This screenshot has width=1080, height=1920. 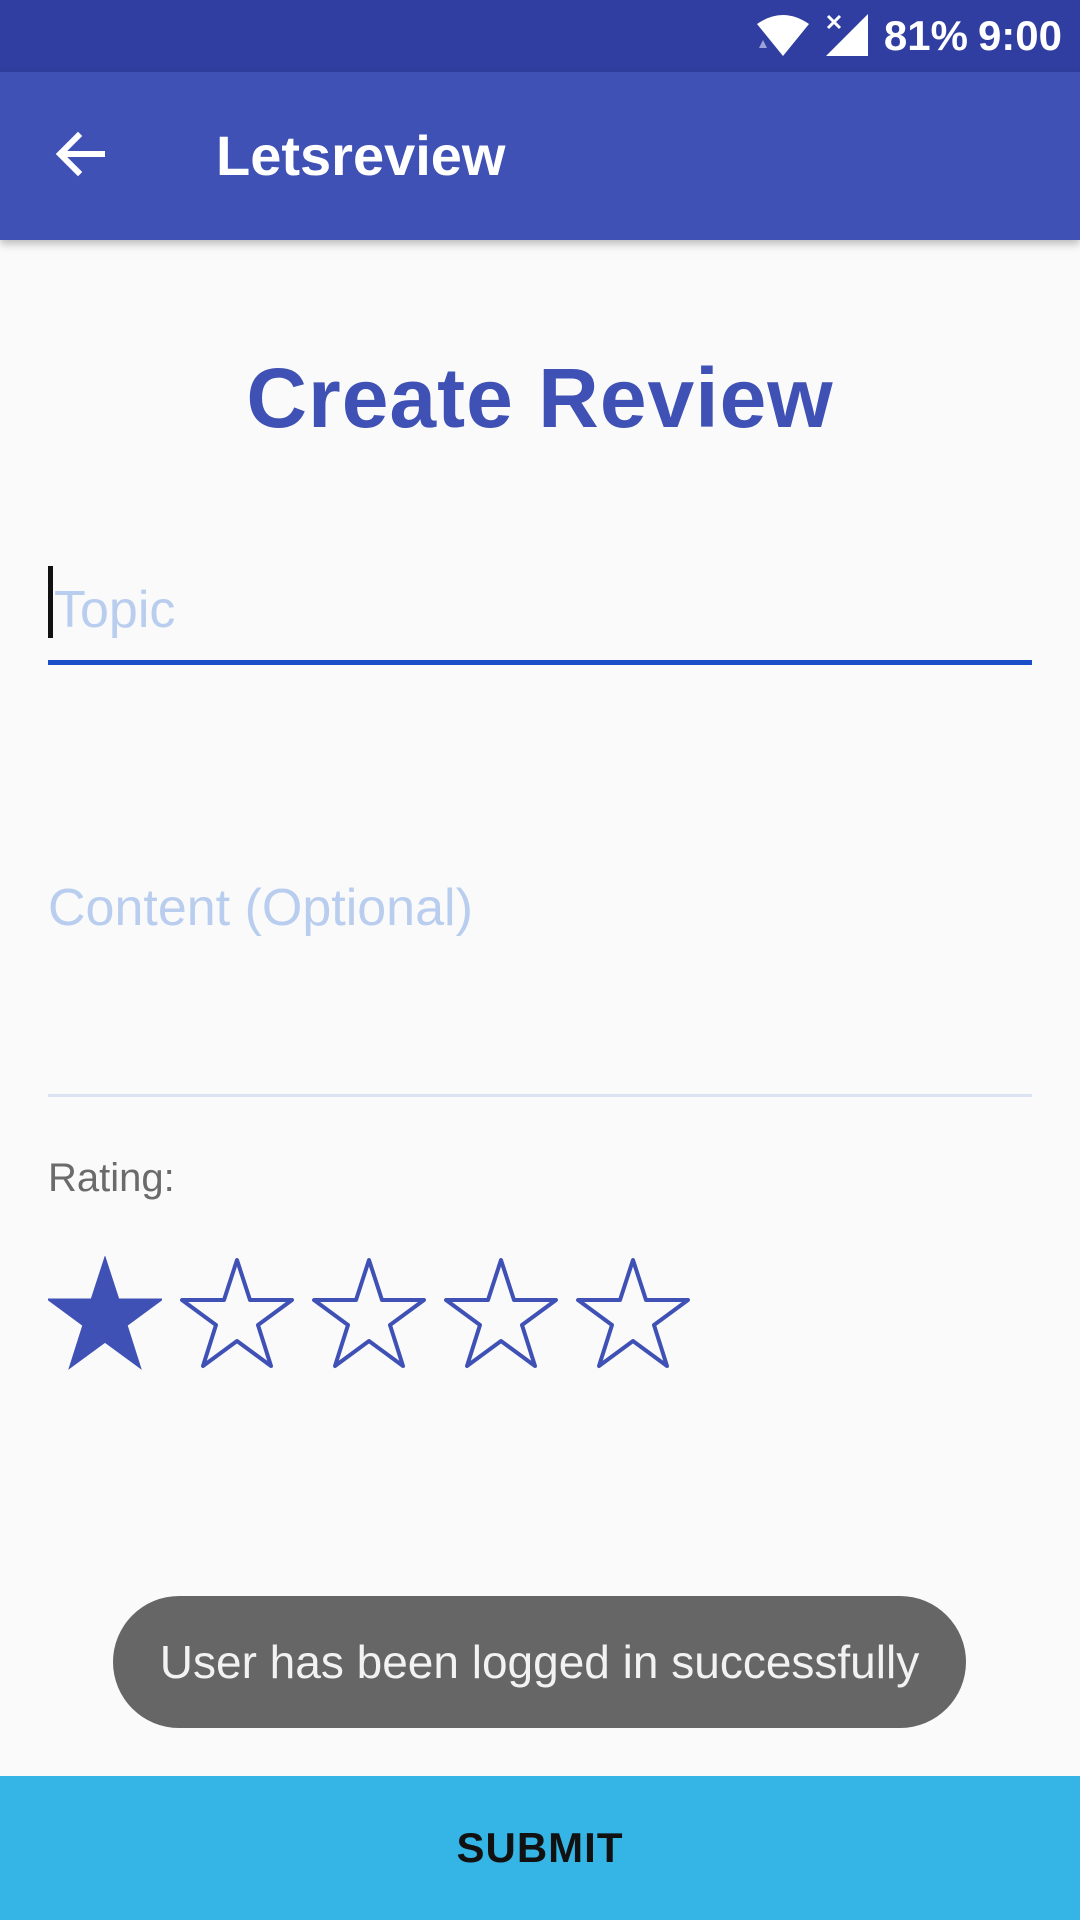 What do you see at coordinates (973, 36) in the screenshot?
I see `status-text: 81% 9:00` at bounding box center [973, 36].